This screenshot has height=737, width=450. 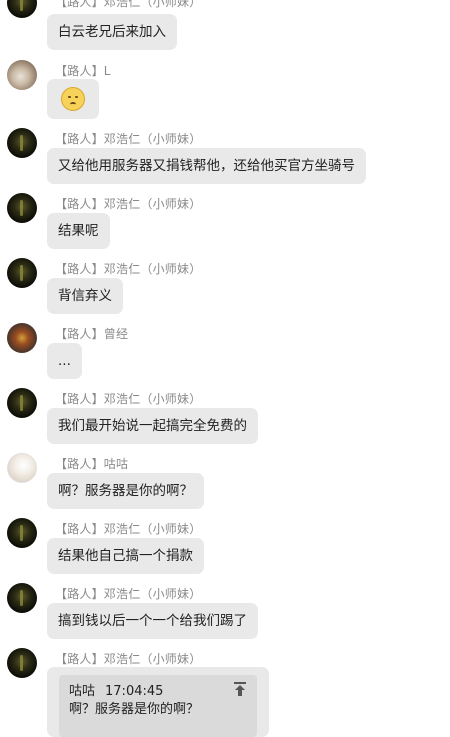 I want to click on sad-face-emoji-icon, so click(x=73, y=99).